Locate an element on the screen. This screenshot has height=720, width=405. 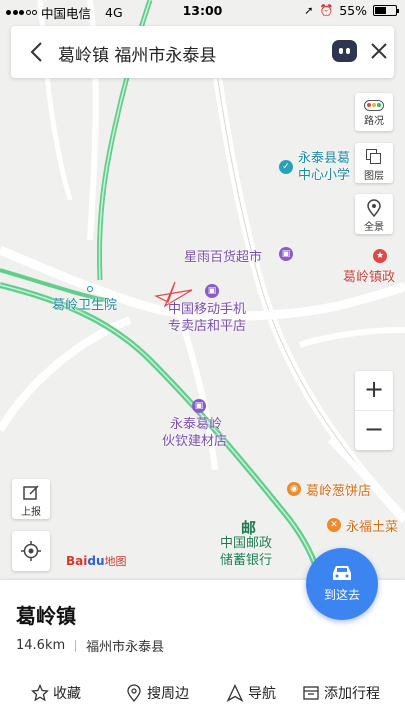
battery-icon is located at coordinates (386, 10).